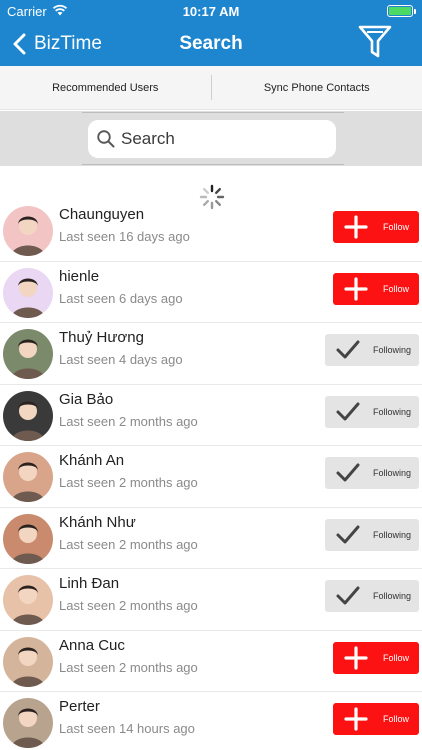  What do you see at coordinates (401, 11) in the screenshot?
I see `battery-icon` at bounding box center [401, 11].